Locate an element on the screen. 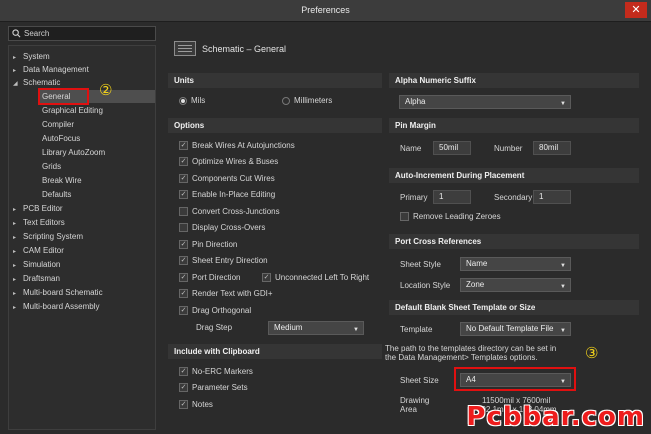  checkbox-label: No-ERC Markers is located at coordinates (222, 371).